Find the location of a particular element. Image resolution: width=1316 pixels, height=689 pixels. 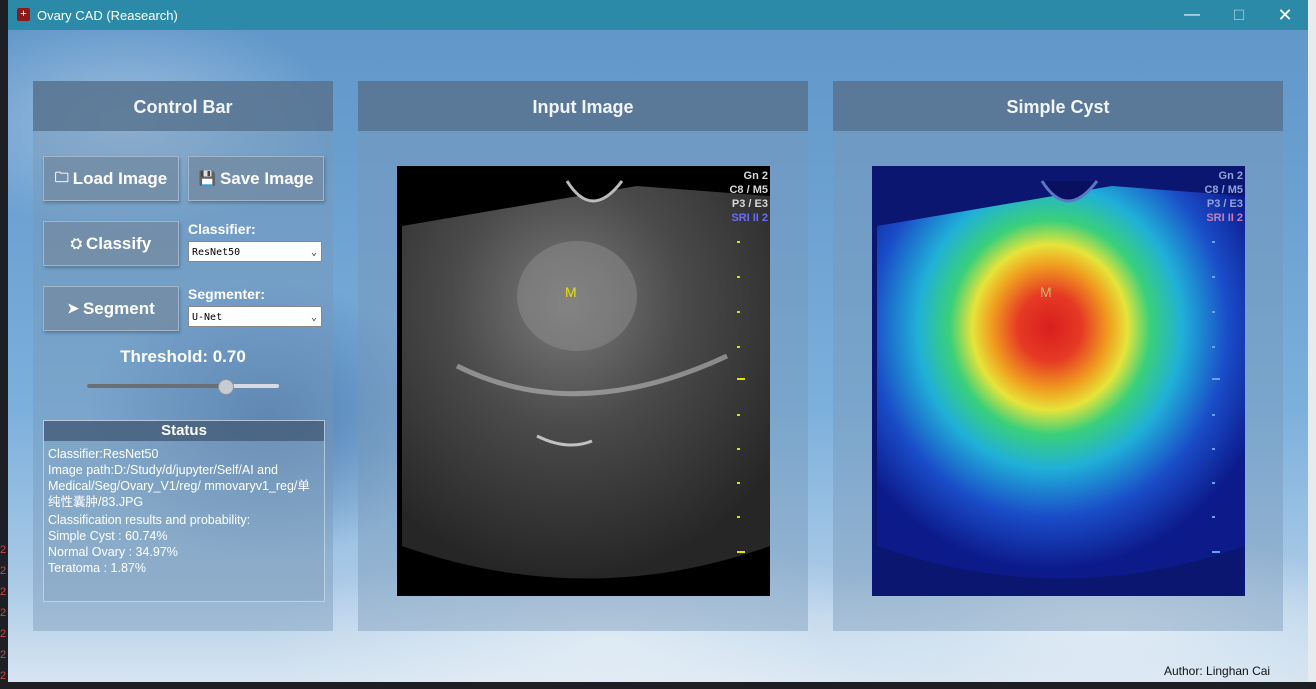

control-bar-header: Control Bar is located at coordinates (183, 106).